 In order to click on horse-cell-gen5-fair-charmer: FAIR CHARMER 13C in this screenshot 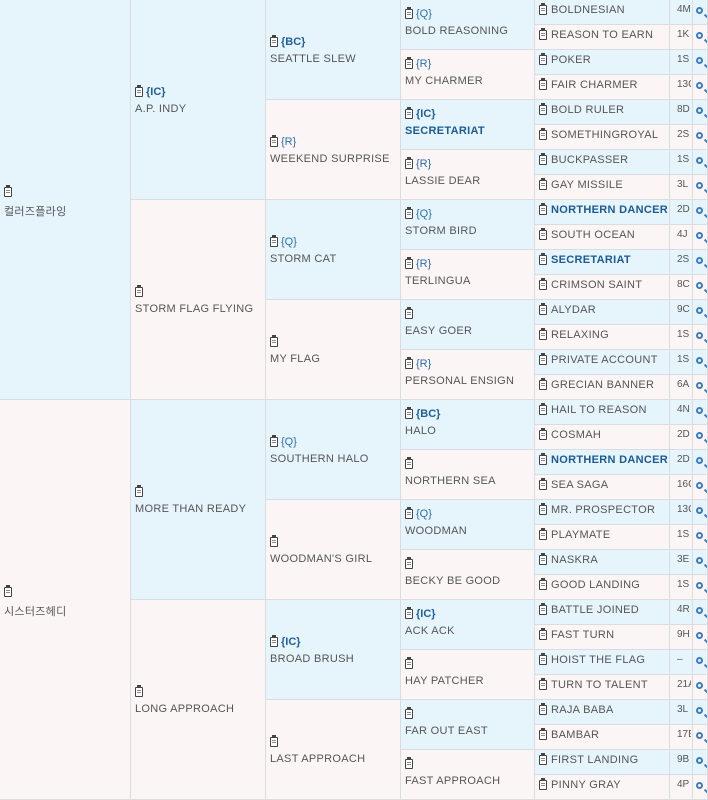, I will do `click(621, 87)`.